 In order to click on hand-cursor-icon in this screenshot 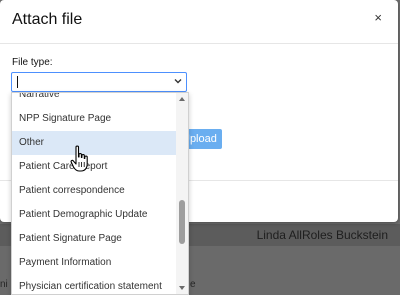, I will do `click(79, 158)`.